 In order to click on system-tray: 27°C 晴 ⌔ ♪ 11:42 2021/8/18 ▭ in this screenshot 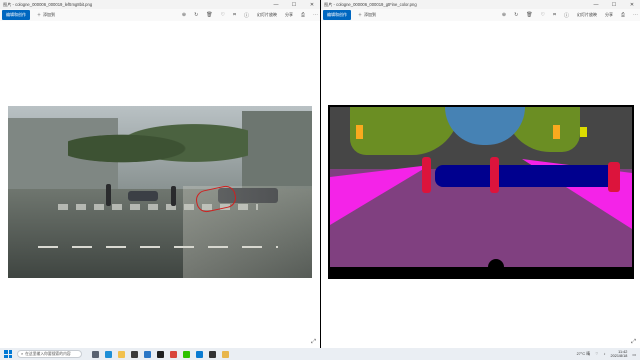, I will do `click(606, 354)`.